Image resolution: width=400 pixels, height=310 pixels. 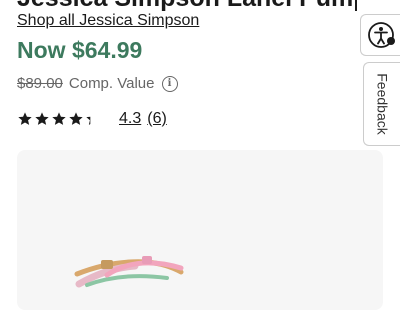 I want to click on shop-brand-link: Shop all Jessica Simpson, so click(x=108, y=21).